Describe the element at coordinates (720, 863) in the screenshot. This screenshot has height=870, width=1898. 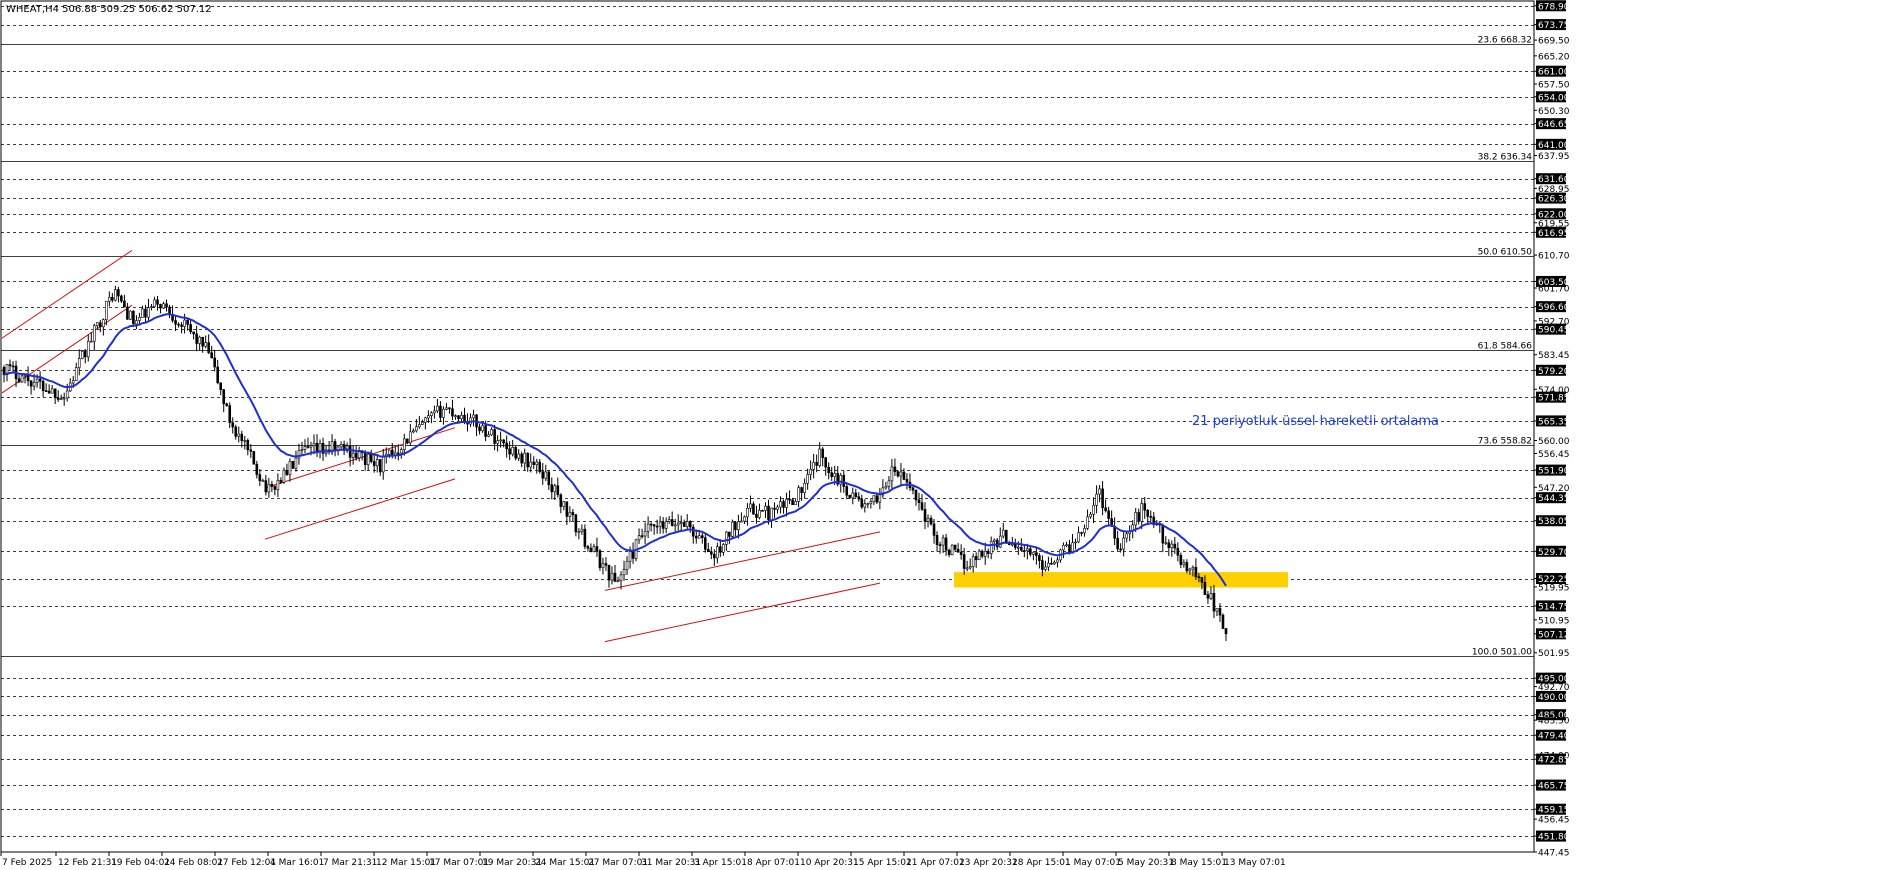
I see `x-tick-label-13: 3 Apr 15:01` at that location.